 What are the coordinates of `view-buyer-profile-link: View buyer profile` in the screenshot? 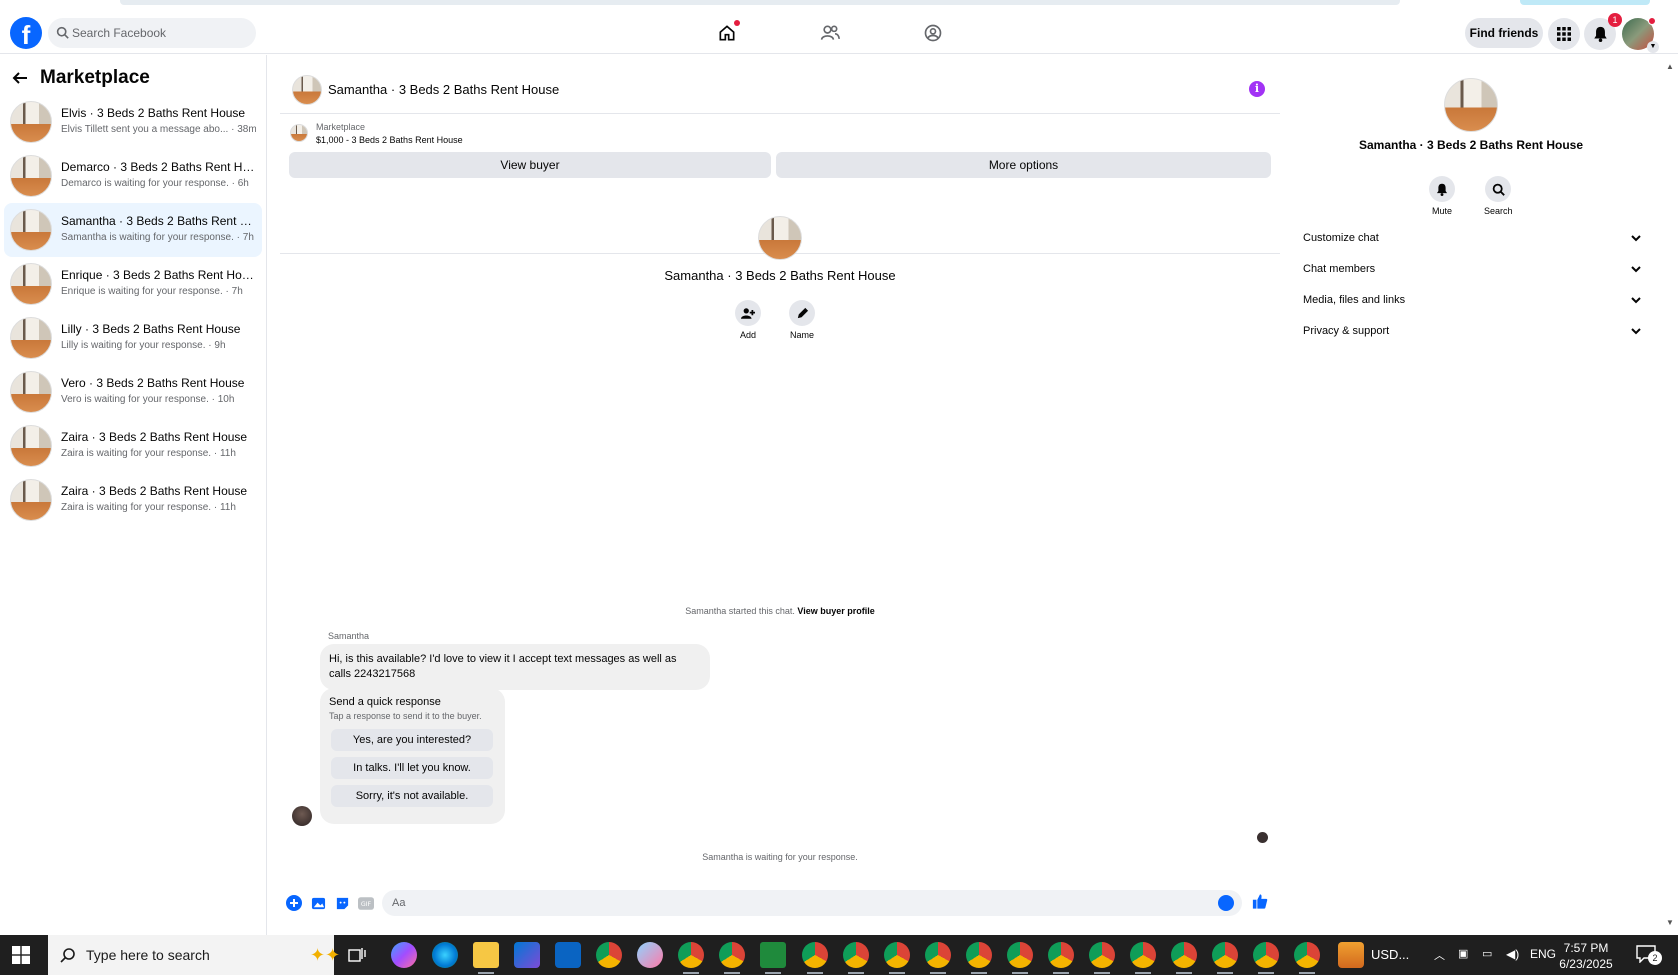 It's located at (835, 611).